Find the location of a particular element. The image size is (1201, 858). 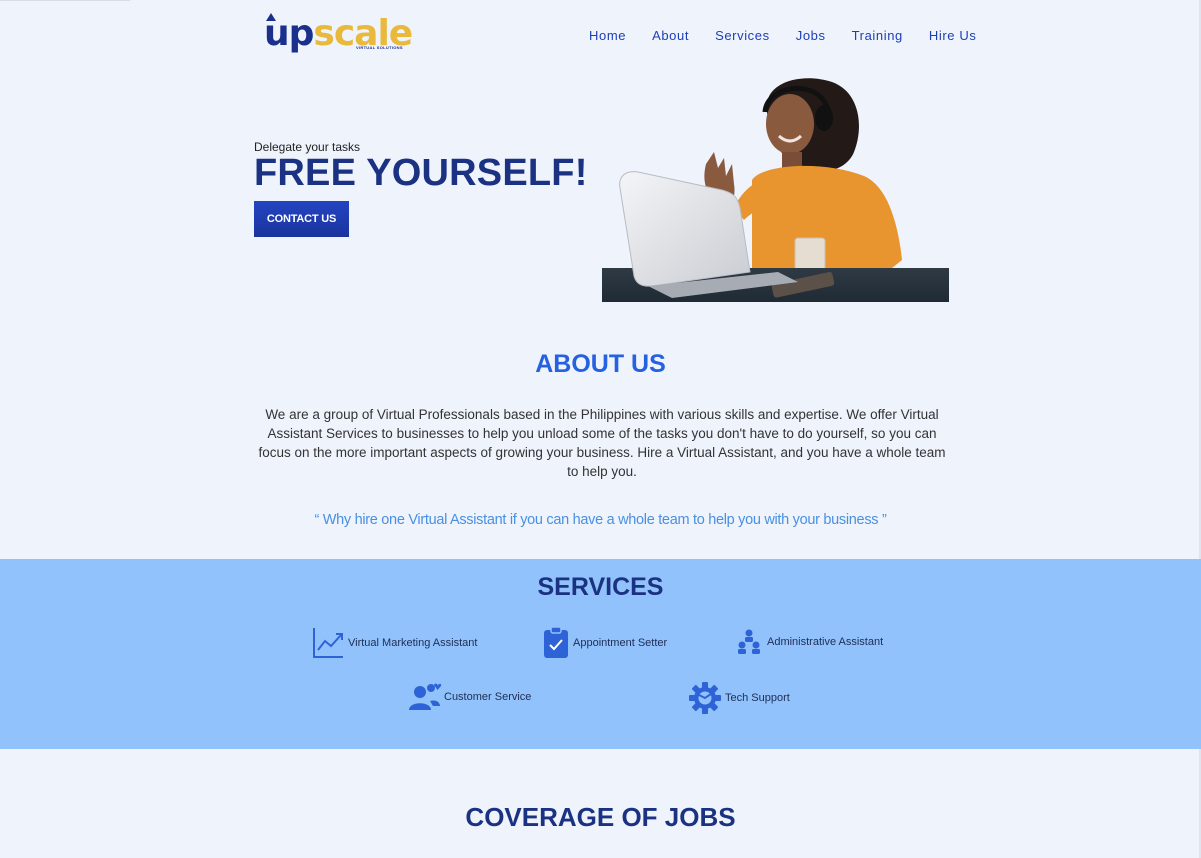

services-title: SERVICES is located at coordinates (600, 587).